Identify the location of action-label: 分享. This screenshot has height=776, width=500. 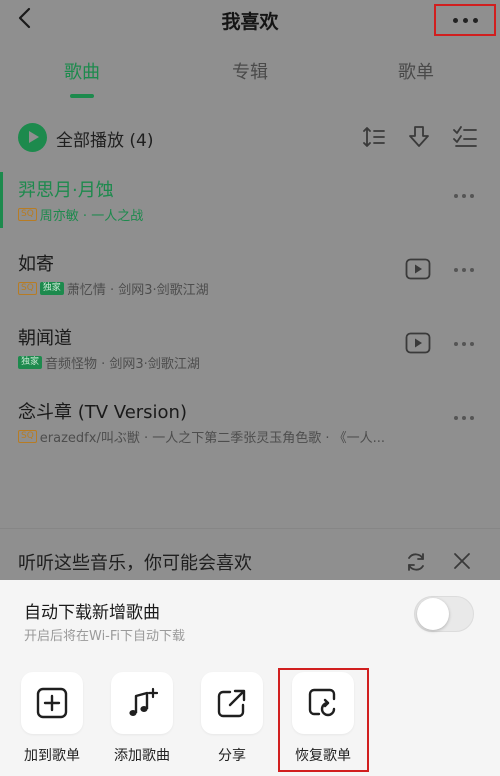
(232, 756).